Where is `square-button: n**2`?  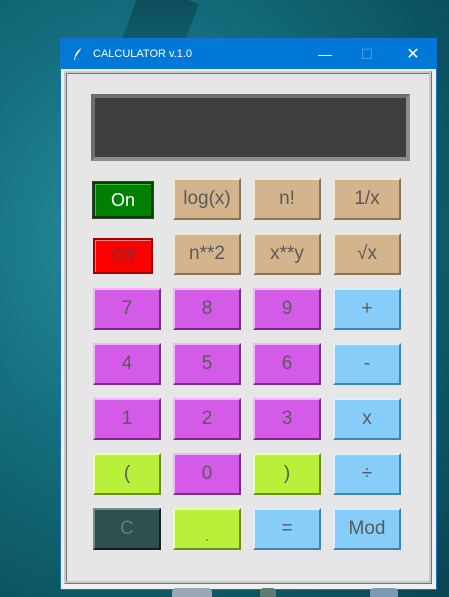
square-button: n**2 is located at coordinates (207, 254).